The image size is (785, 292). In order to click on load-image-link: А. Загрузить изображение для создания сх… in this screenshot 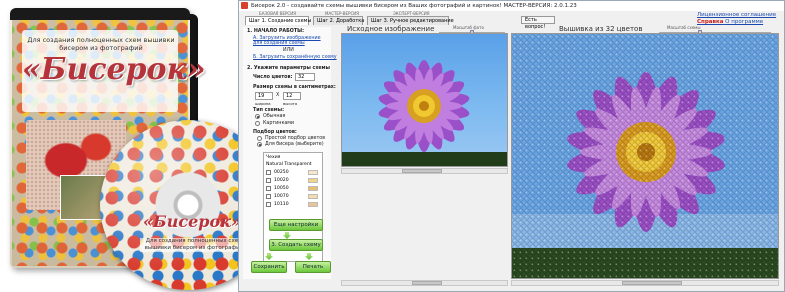, I will do `click(291, 41)`.